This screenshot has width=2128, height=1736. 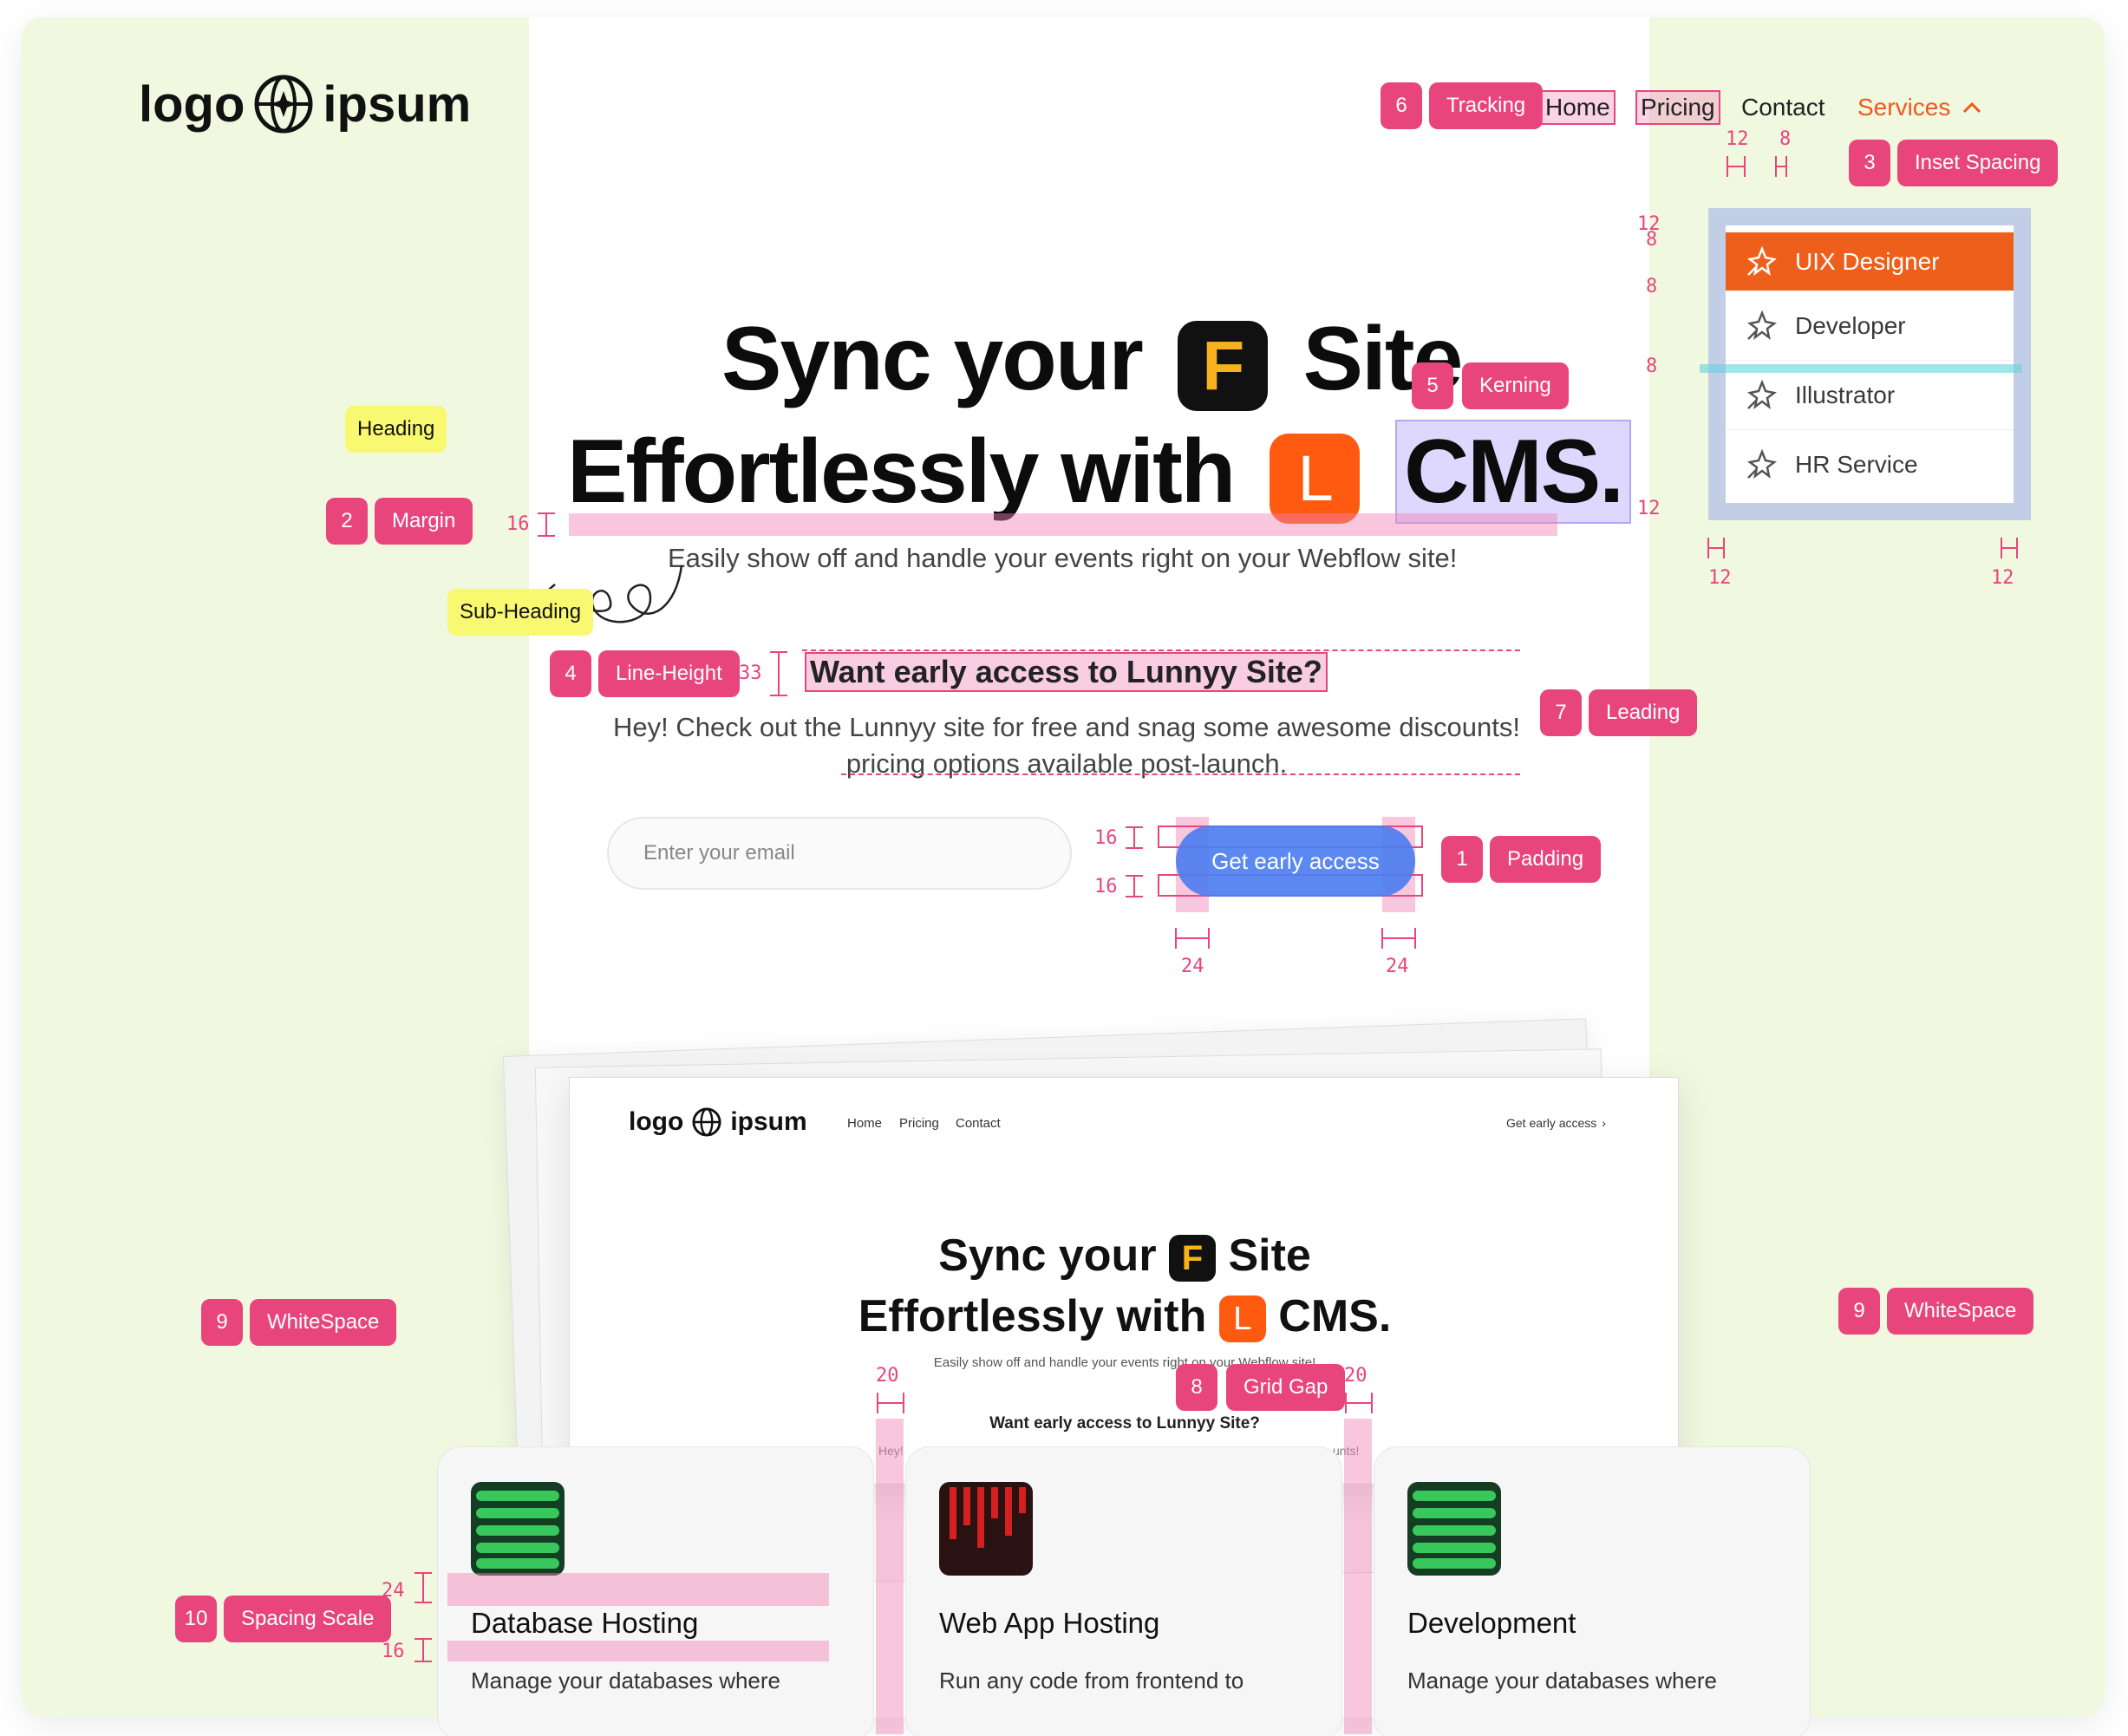 What do you see at coordinates (839, 853) in the screenshot?
I see `email-field: Enter your email` at bounding box center [839, 853].